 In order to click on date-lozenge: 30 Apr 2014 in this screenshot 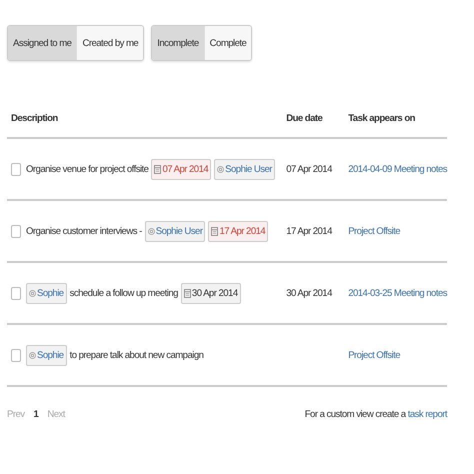, I will do `click(210, 293)`.